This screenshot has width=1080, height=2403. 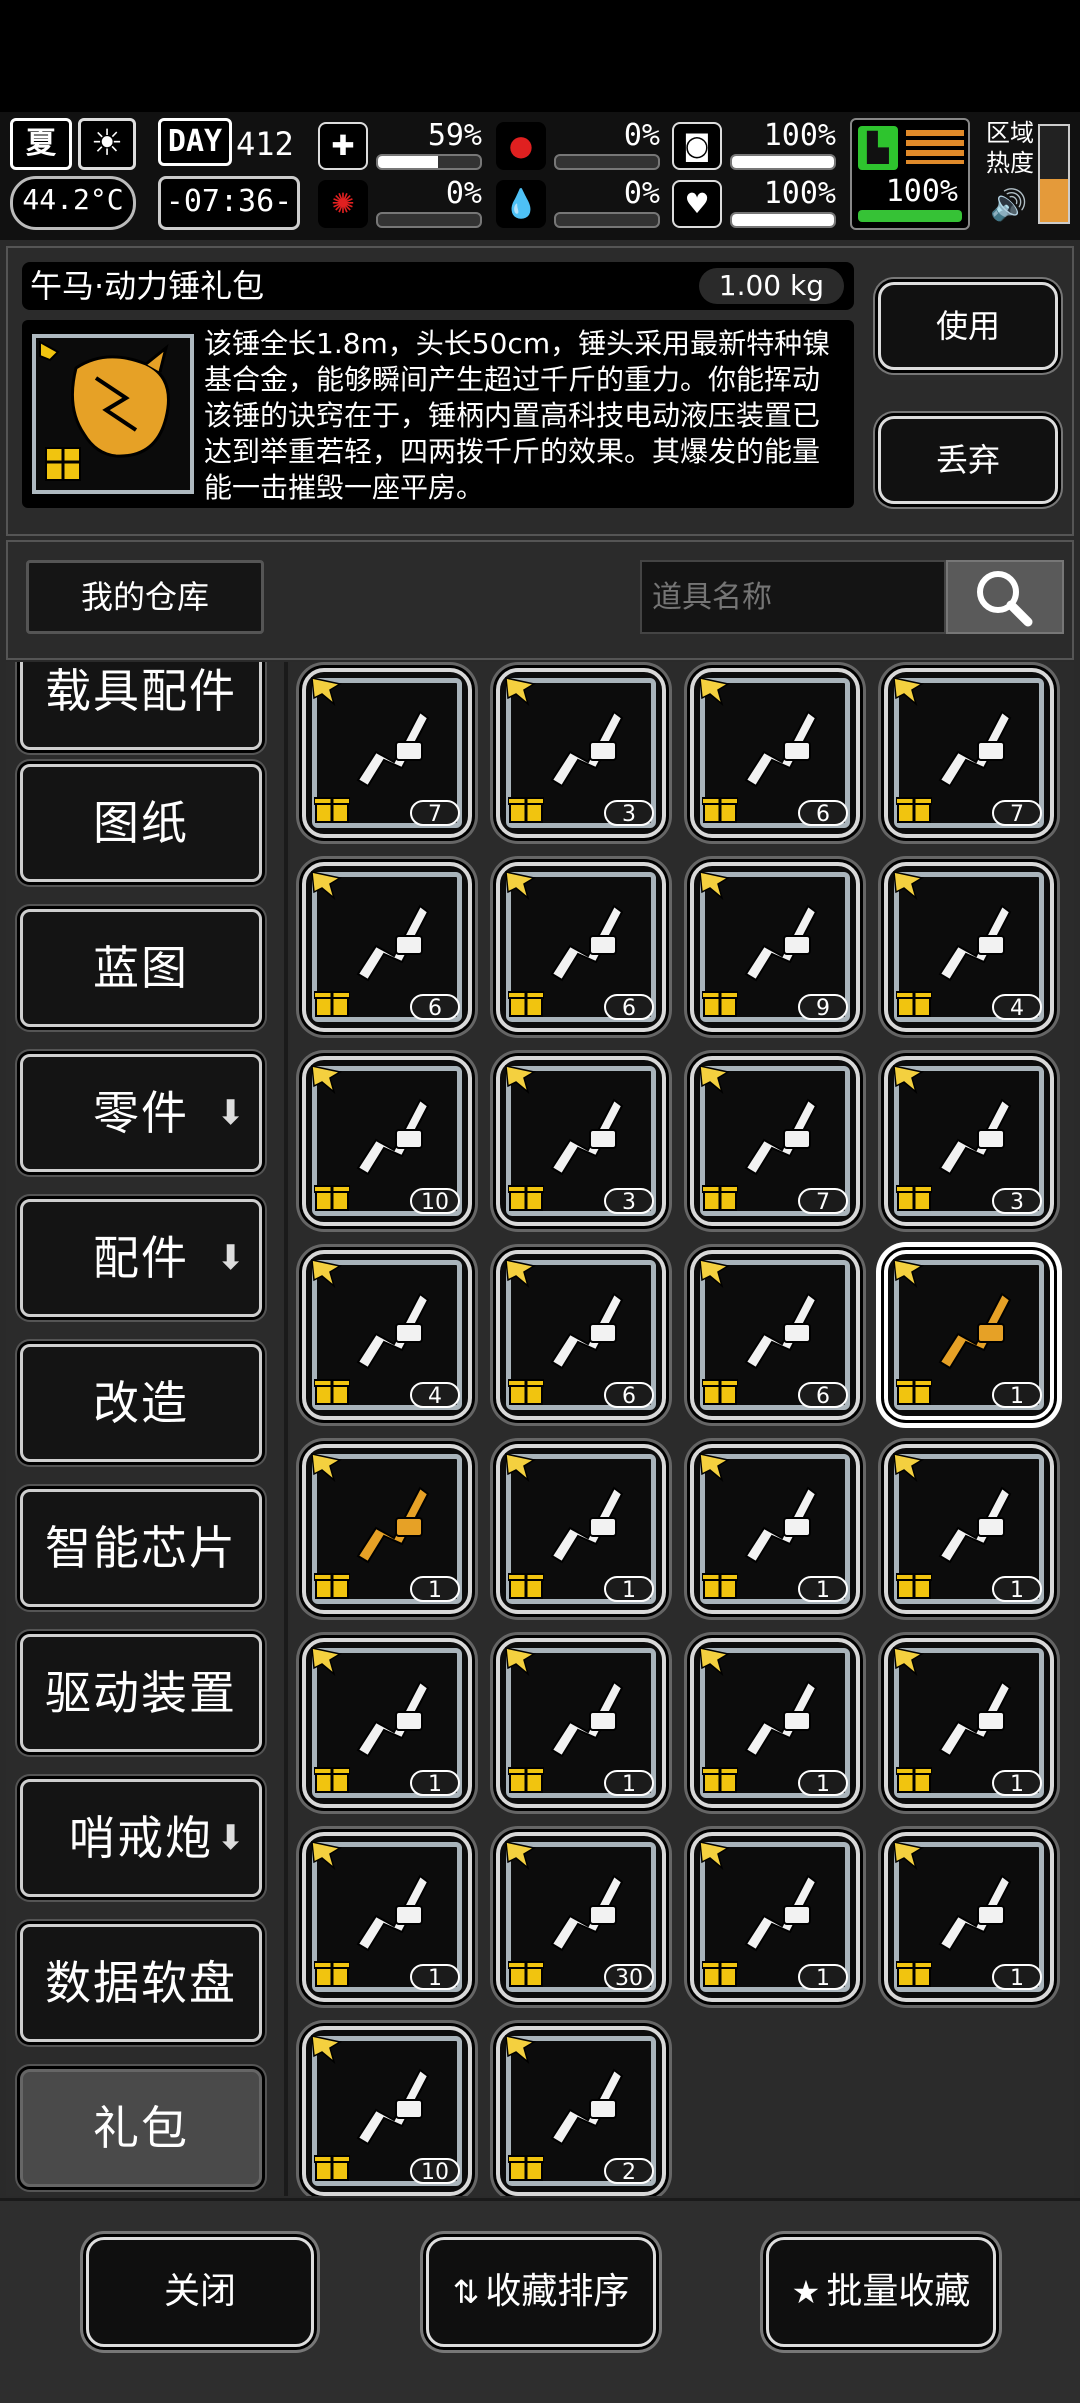 I want to click on item-slot: 2, so click(x=581, y=2111).